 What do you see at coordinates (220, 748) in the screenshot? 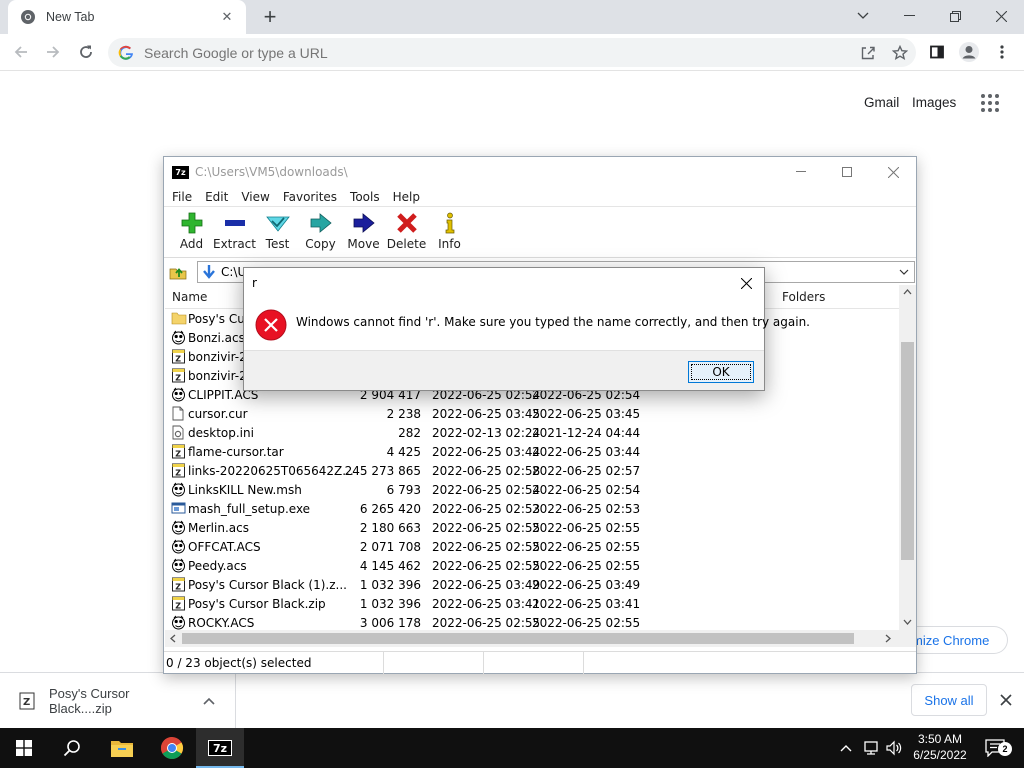
I see `7zip-taskbar-button: 7z` at bounding box center [220, 748].